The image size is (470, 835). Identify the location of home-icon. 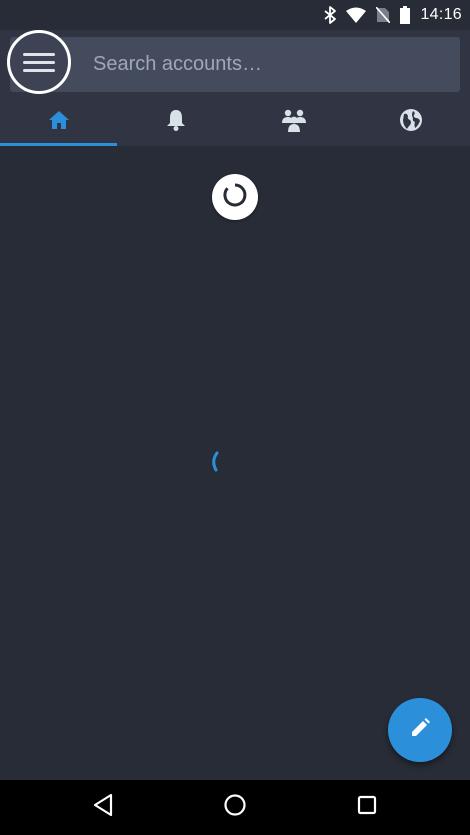
(59, 122).